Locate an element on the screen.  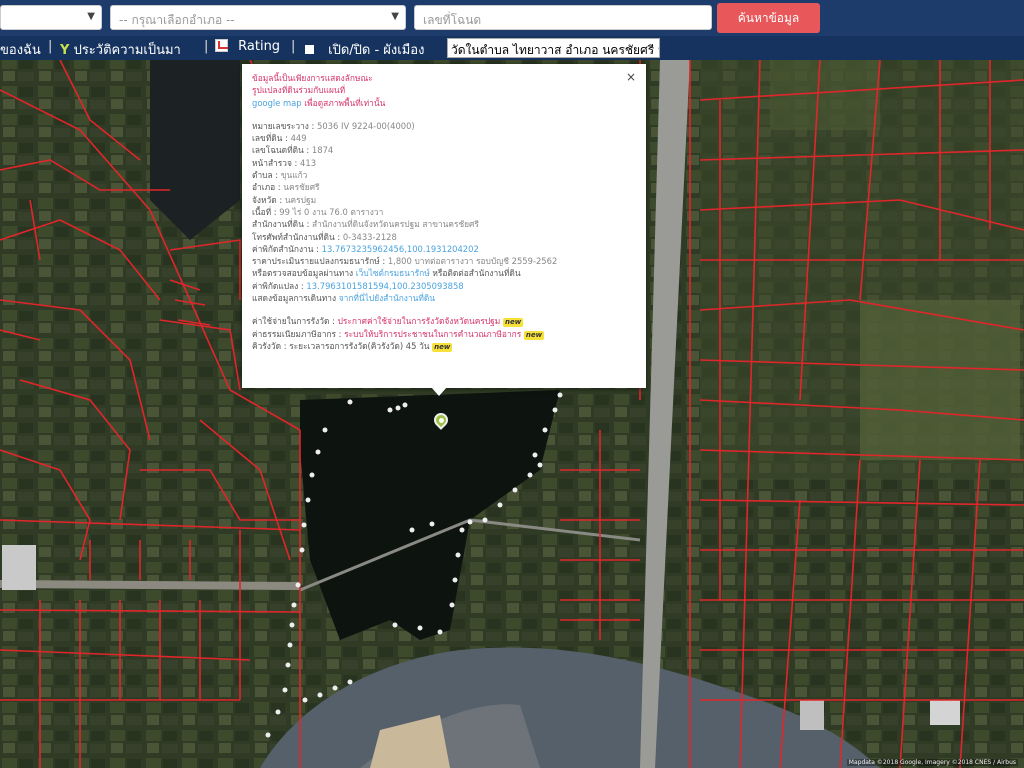
toolbar-history-link: Y ประวัติความเป็นมา is located at coordinates (120, 49).